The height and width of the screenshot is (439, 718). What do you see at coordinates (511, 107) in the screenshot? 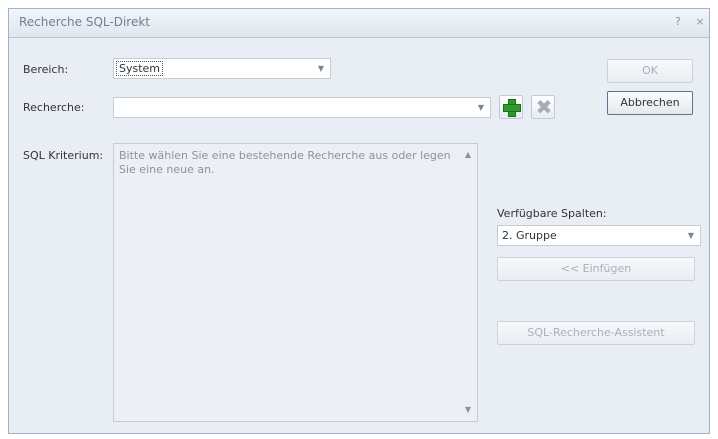
I see `add-recherche-button` at bounding box center [511, 107].